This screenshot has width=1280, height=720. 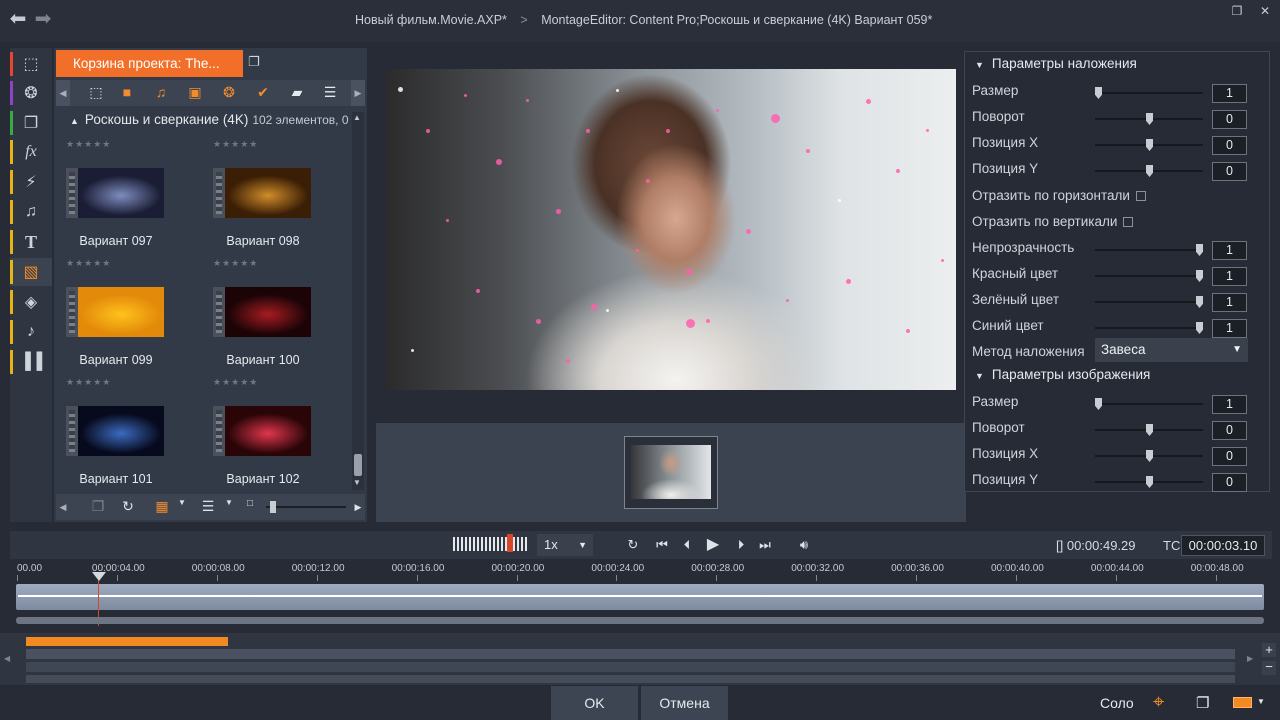 What do you see at coordinates (31, 93) in the screenshot?
I see `movie-tool: ❂` at bounding box center [31, 93].